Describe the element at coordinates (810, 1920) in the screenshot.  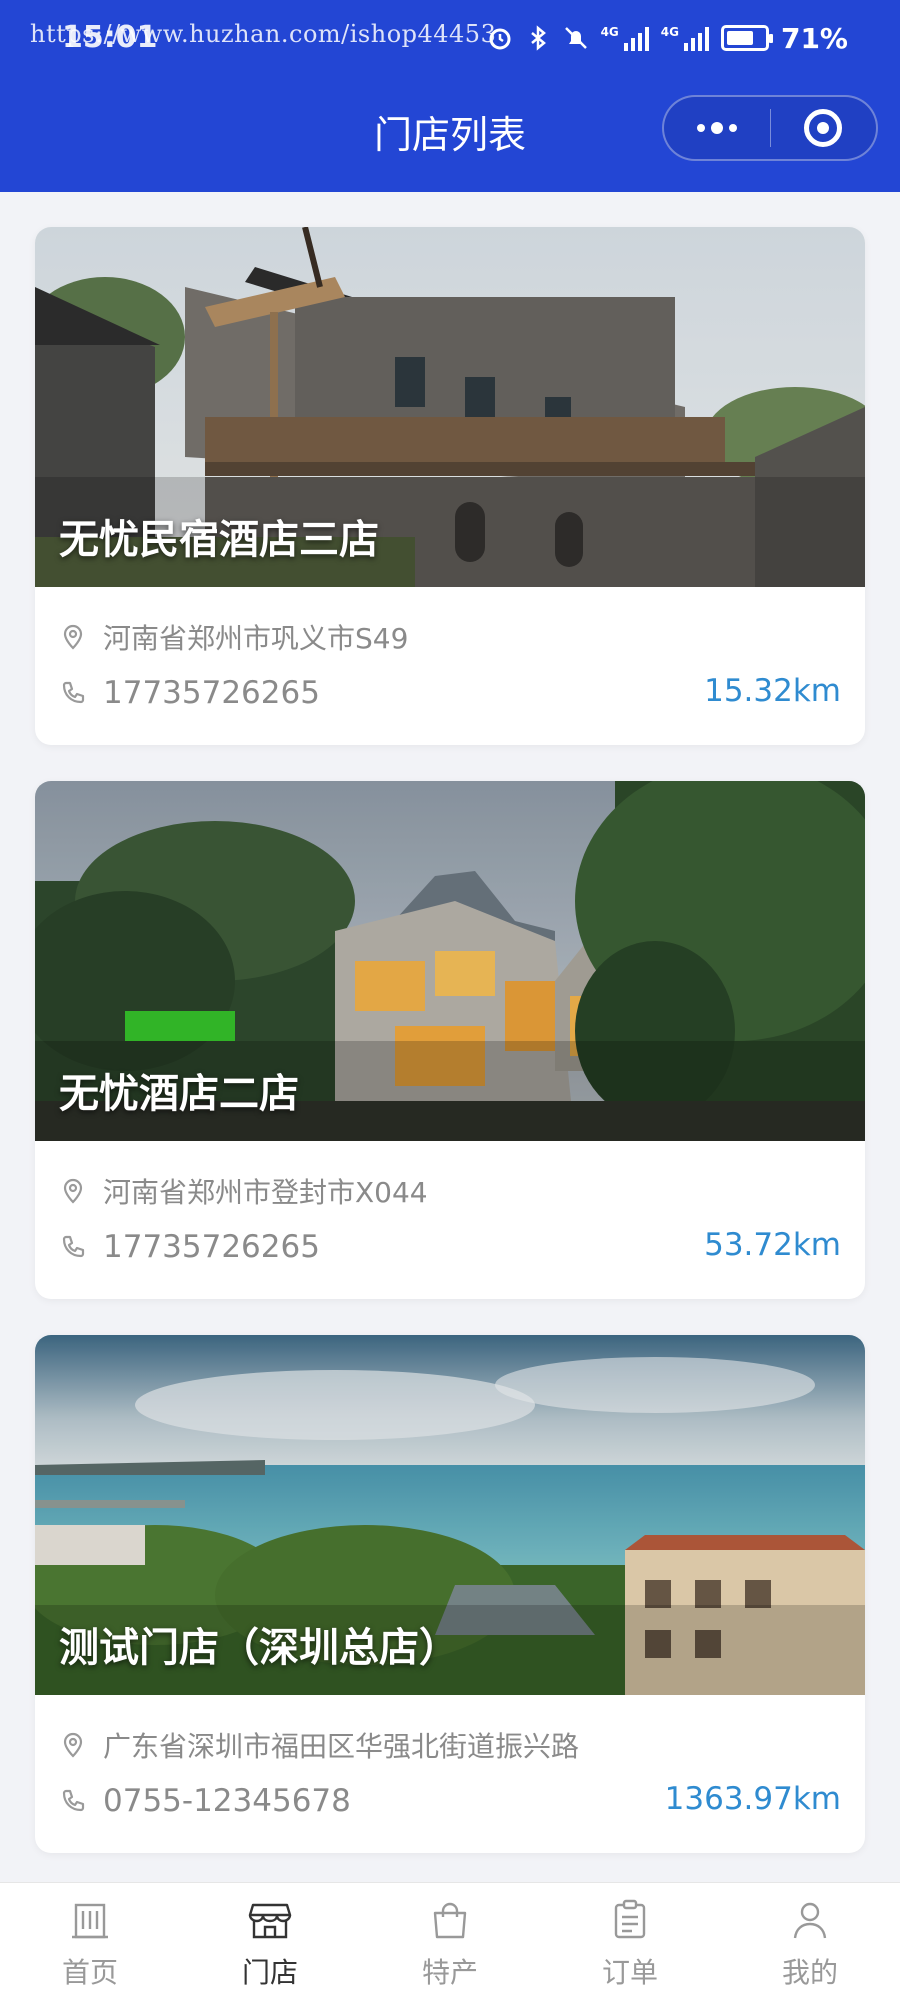
I see `user-icon` at that location.